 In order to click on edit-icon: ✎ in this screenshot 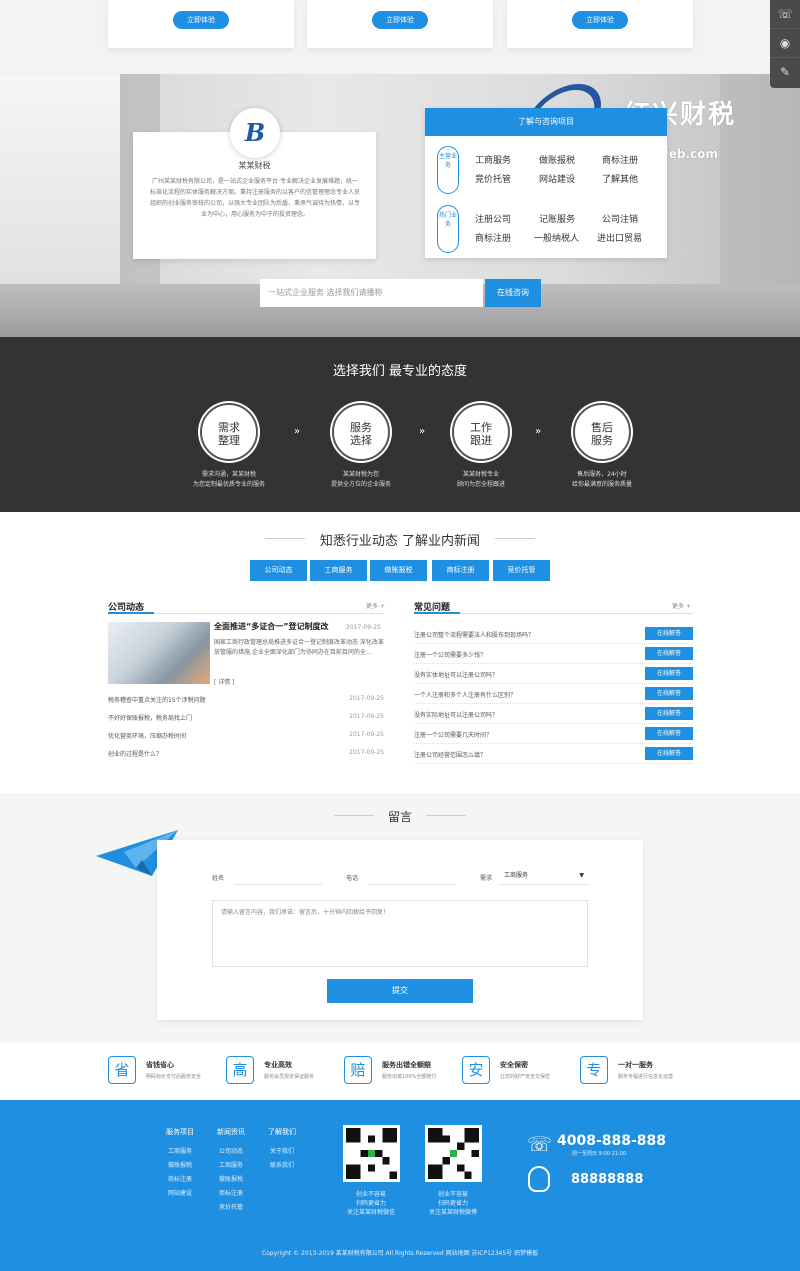, I will do `click(785, 72)`.